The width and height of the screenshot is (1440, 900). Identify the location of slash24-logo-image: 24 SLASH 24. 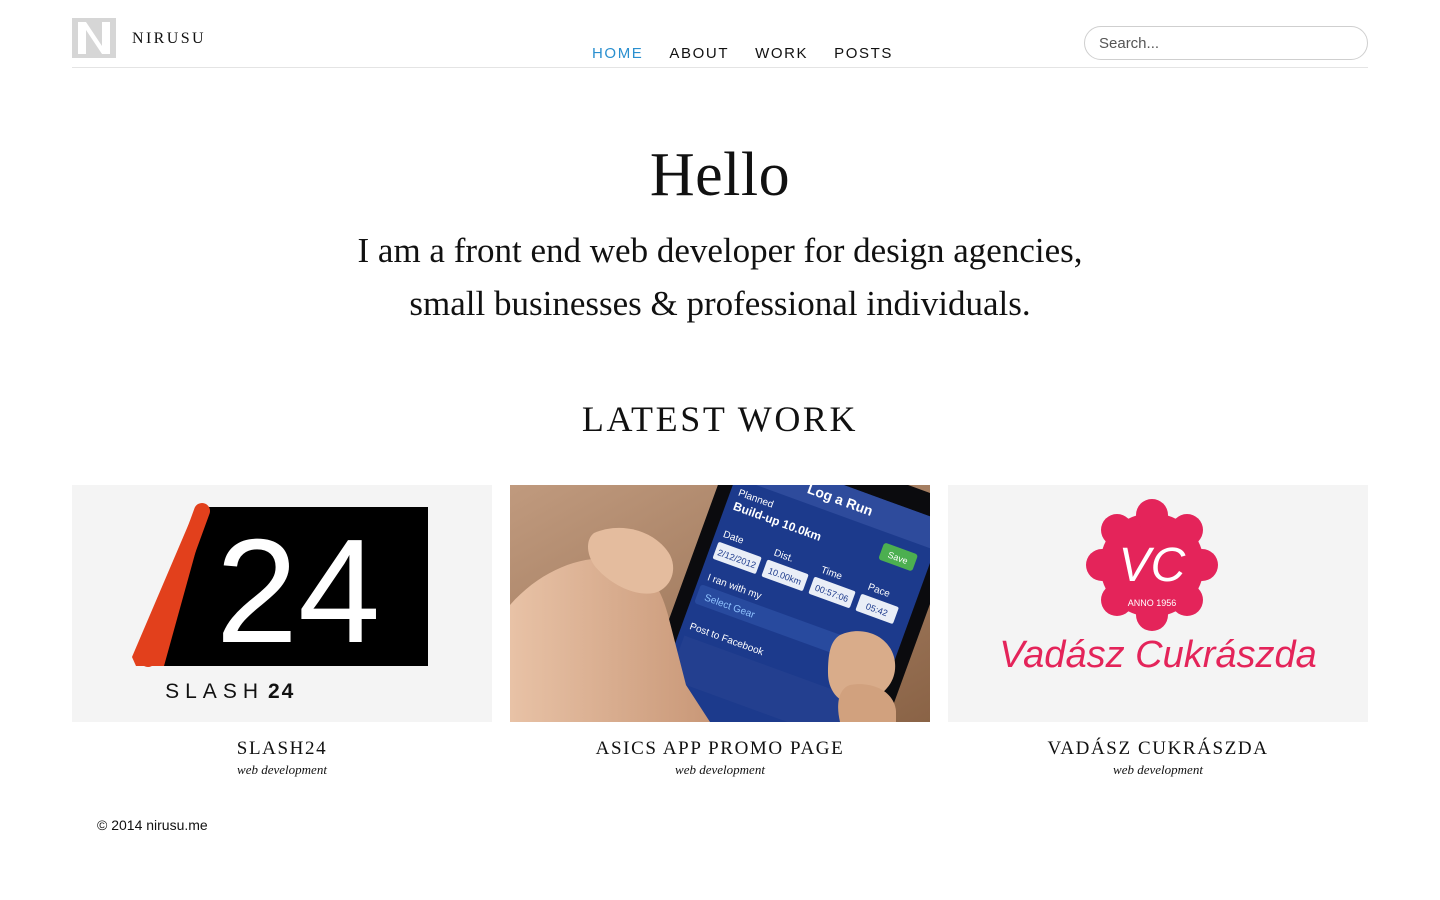
(282, 603).